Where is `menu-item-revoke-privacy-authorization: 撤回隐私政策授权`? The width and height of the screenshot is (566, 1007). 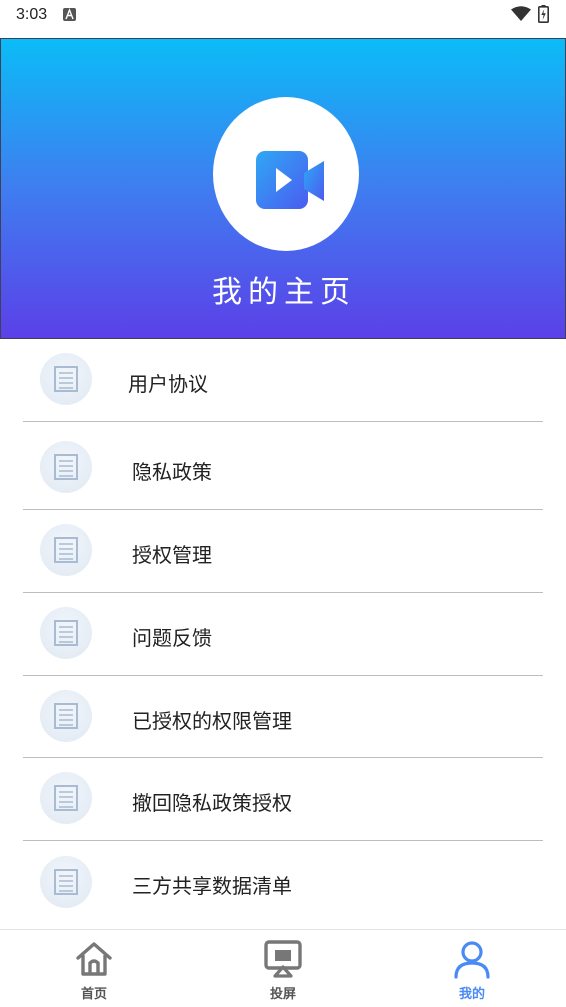 menu-item-revoke-privacy-authorization: 撤回隐私政策授权 is located at coordinates (283, 799).